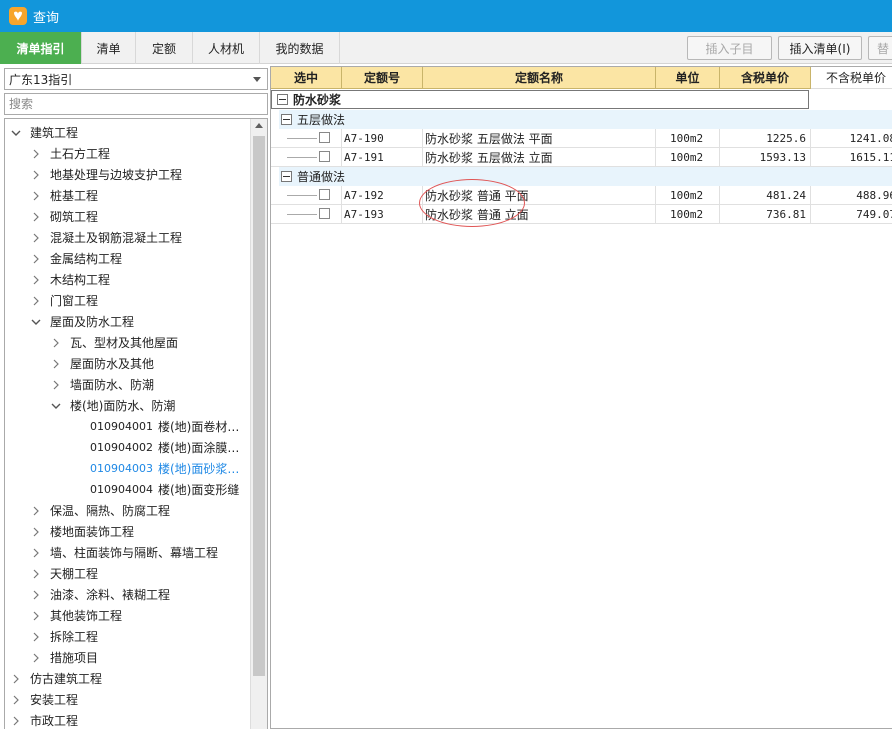 Image resolution: width=892 pixels, height=729 pixels. What do you see at coordinates (63, 216) in the screenshot?
I see `tree-item: 砌筑工程` at bounding box center [63, 216].